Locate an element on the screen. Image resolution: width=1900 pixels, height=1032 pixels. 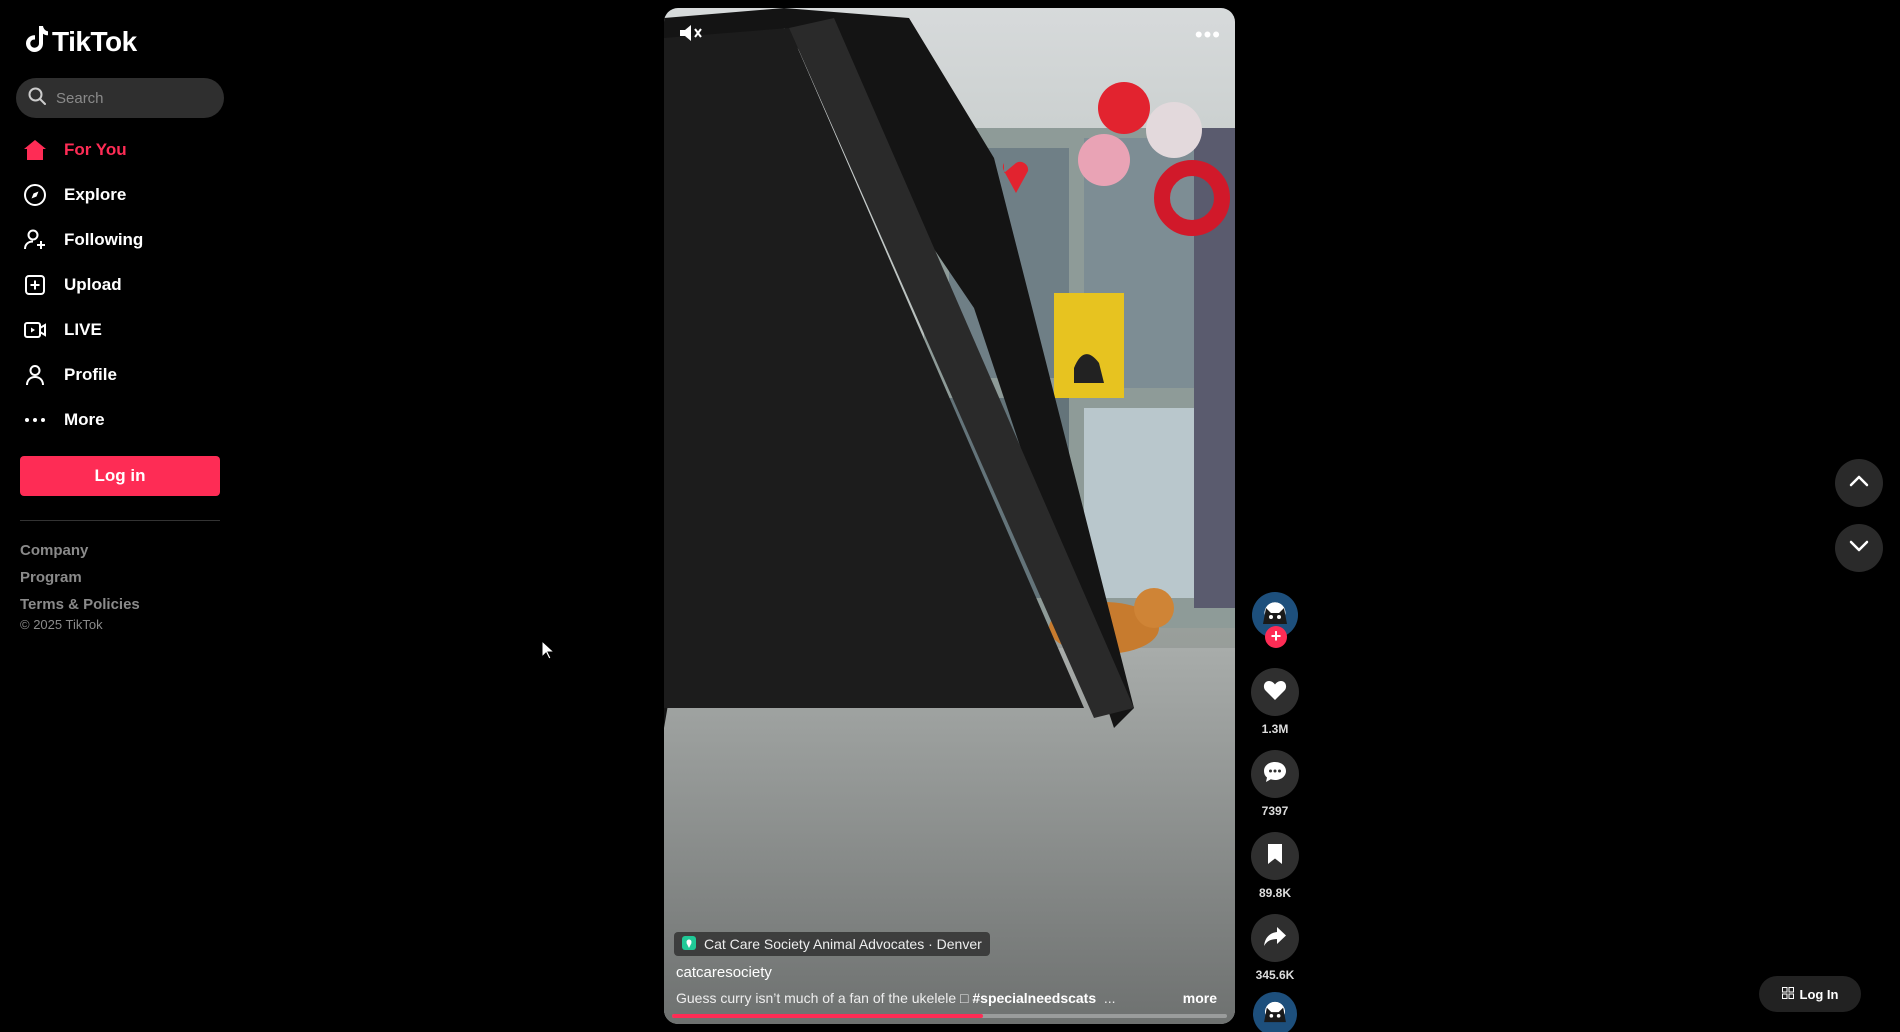
login-button: Log in is located at coordinates (120, 476).